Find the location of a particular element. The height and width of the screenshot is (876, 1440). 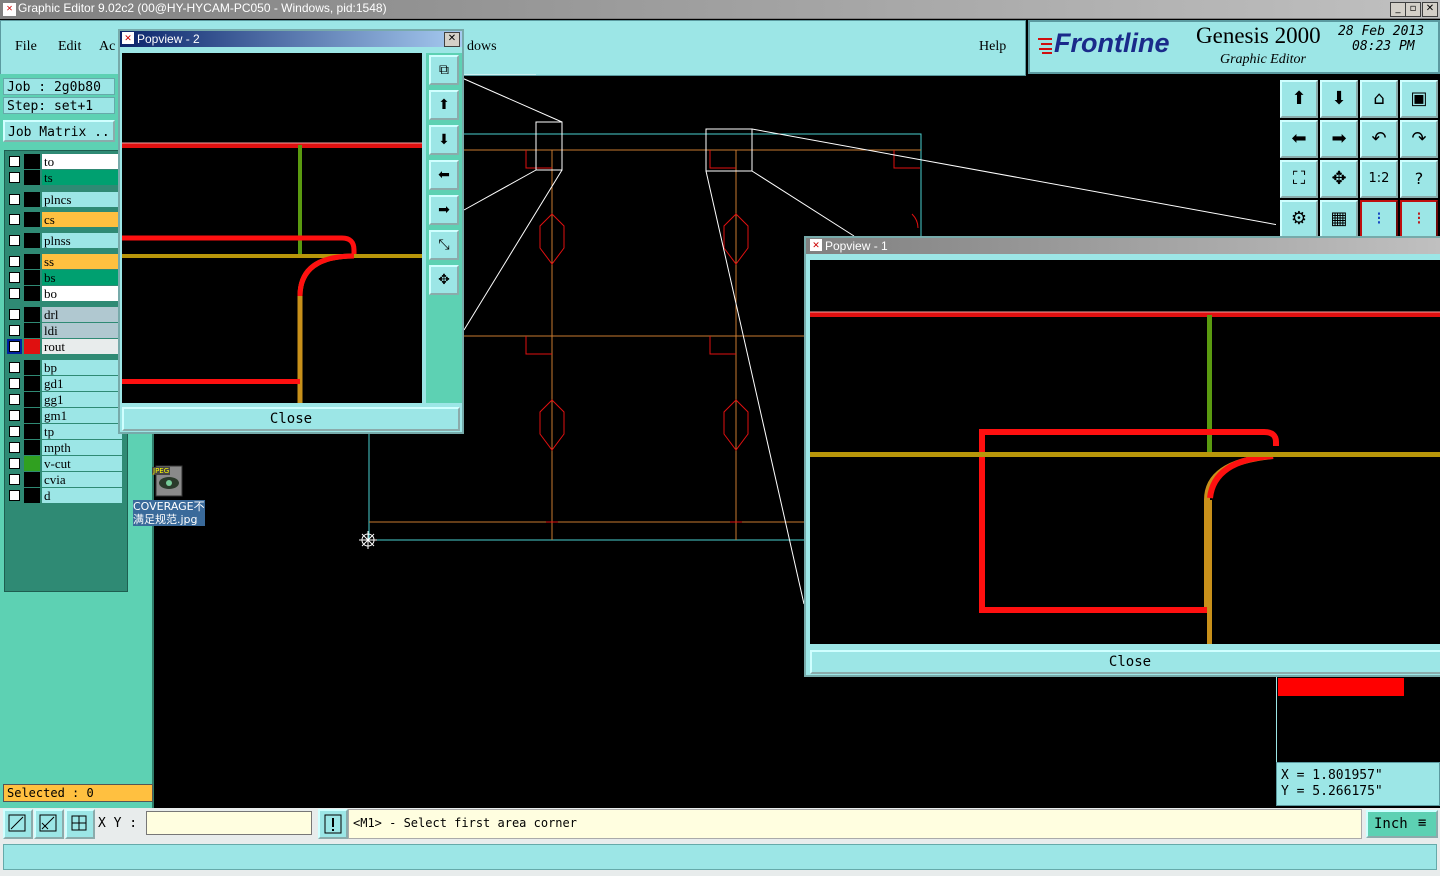

redo-button: ↷ is located at coordinates (1419, 139).